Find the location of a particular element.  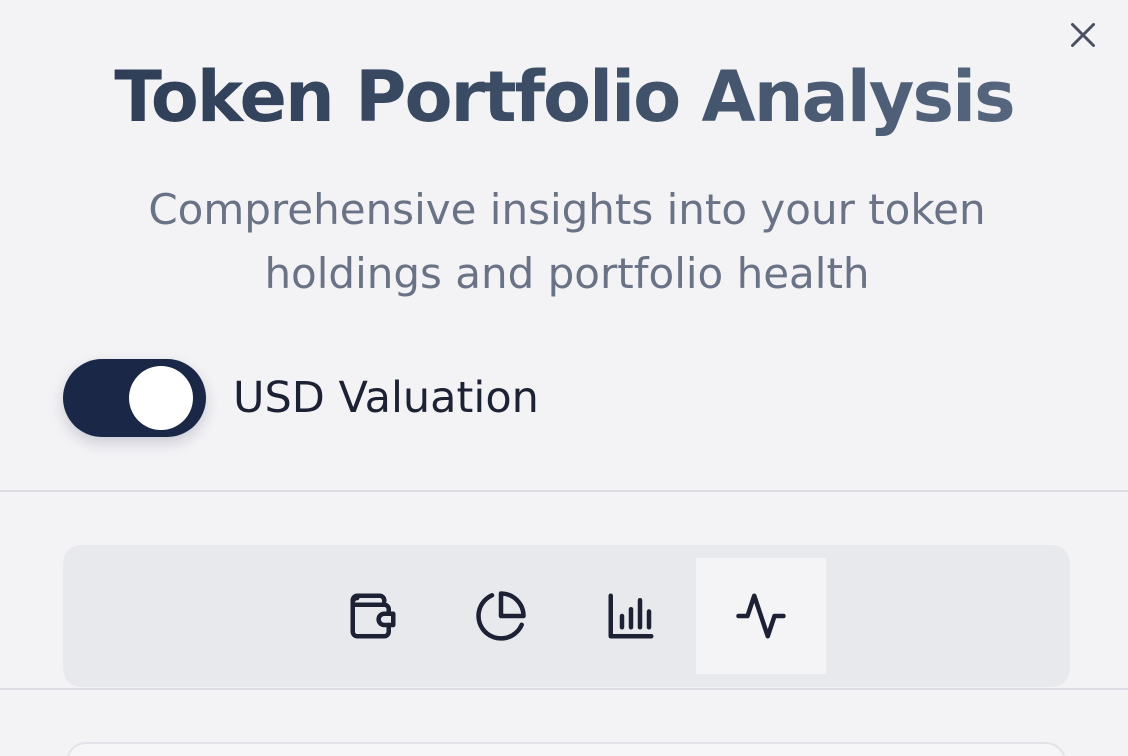

close-button is located at coordinates (1083, 35).